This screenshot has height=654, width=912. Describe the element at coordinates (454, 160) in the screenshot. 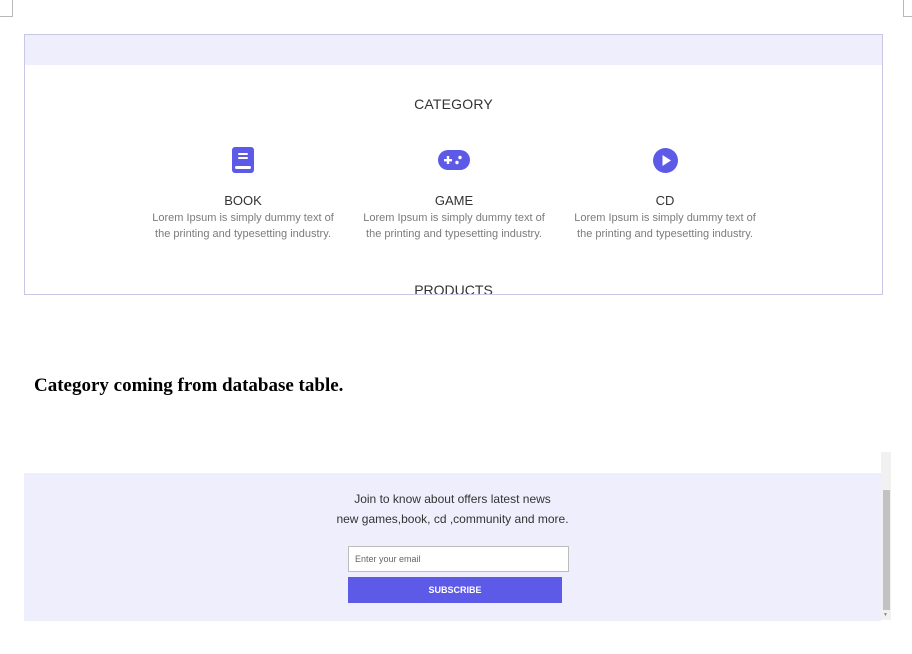

I see `gamepad-icon` at that location.